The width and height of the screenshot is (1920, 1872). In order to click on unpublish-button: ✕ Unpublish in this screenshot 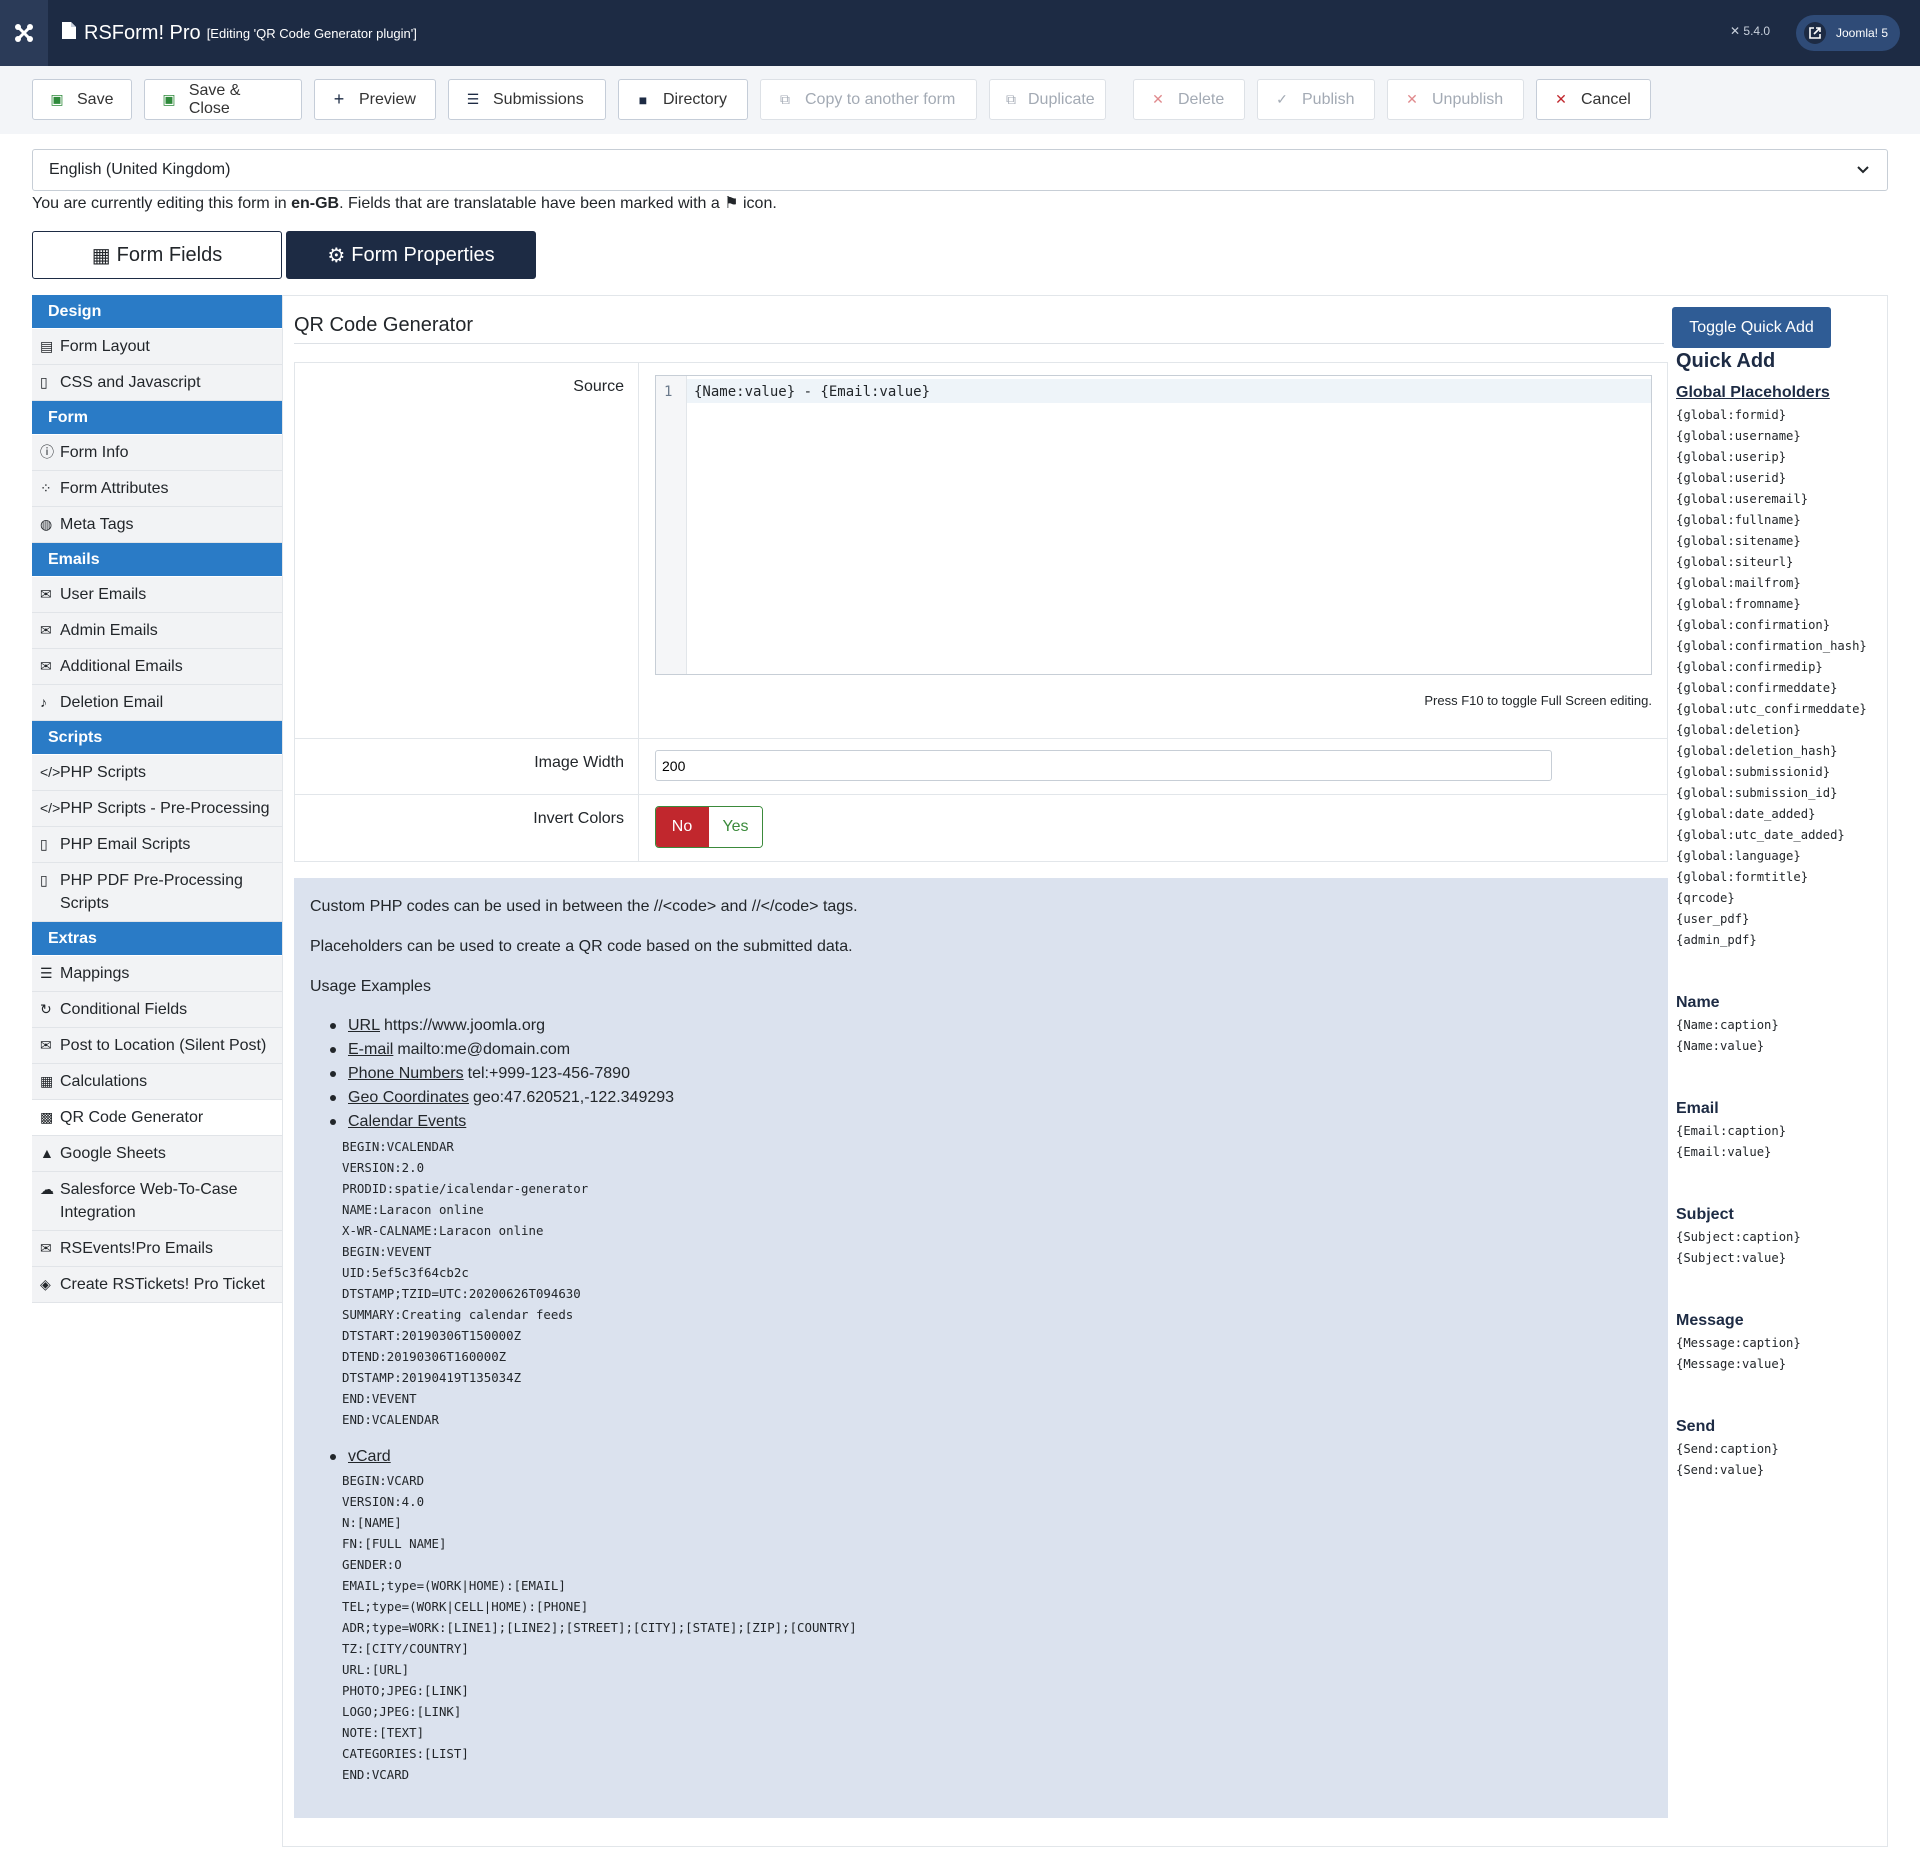, I will do `click(1455, 99)`.